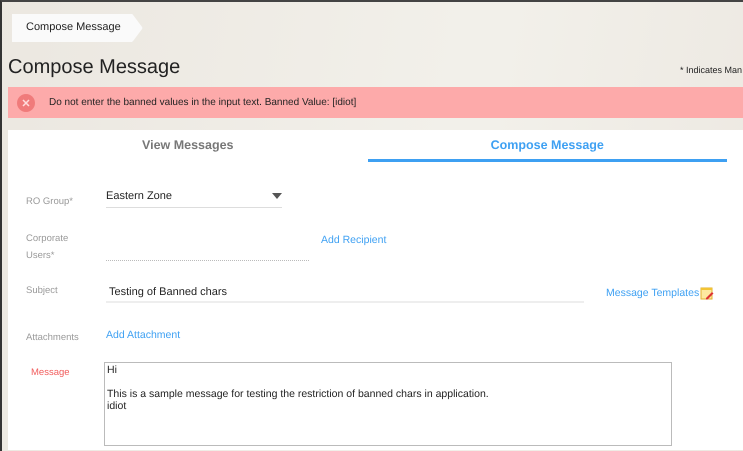  I want to click on subject-field: Testing of Banned chars, so click(345, 294).